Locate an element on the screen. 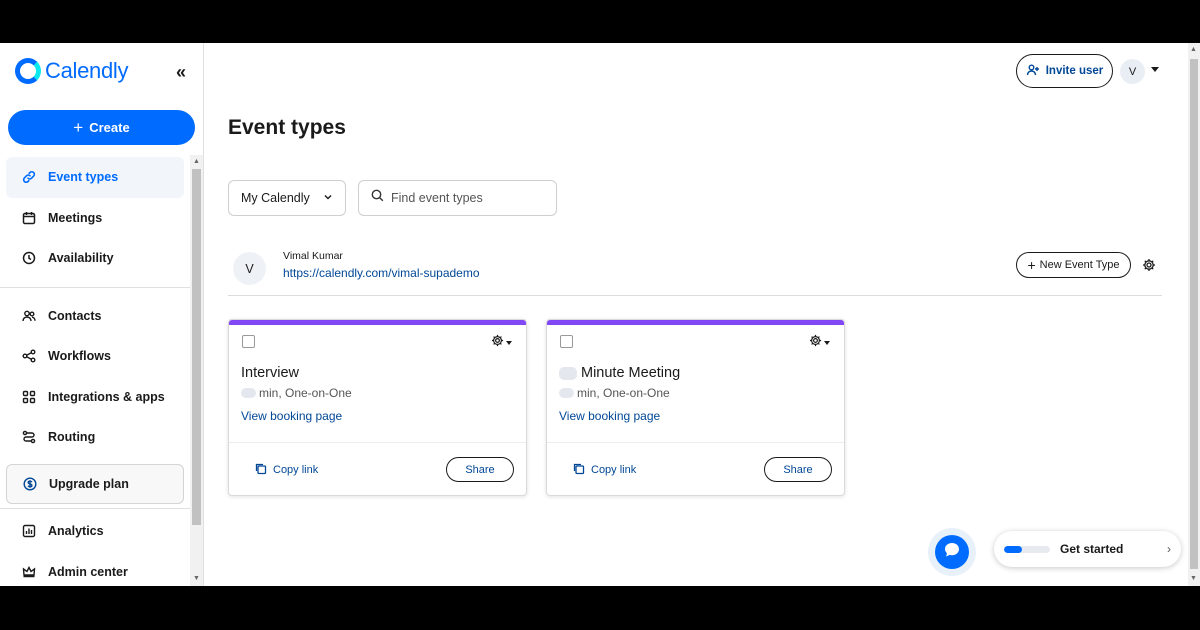 Image resolution: width=1200 pixels, height=630 pixels. sidebar-item-availability: Availability is located at coordinates (95, 258).